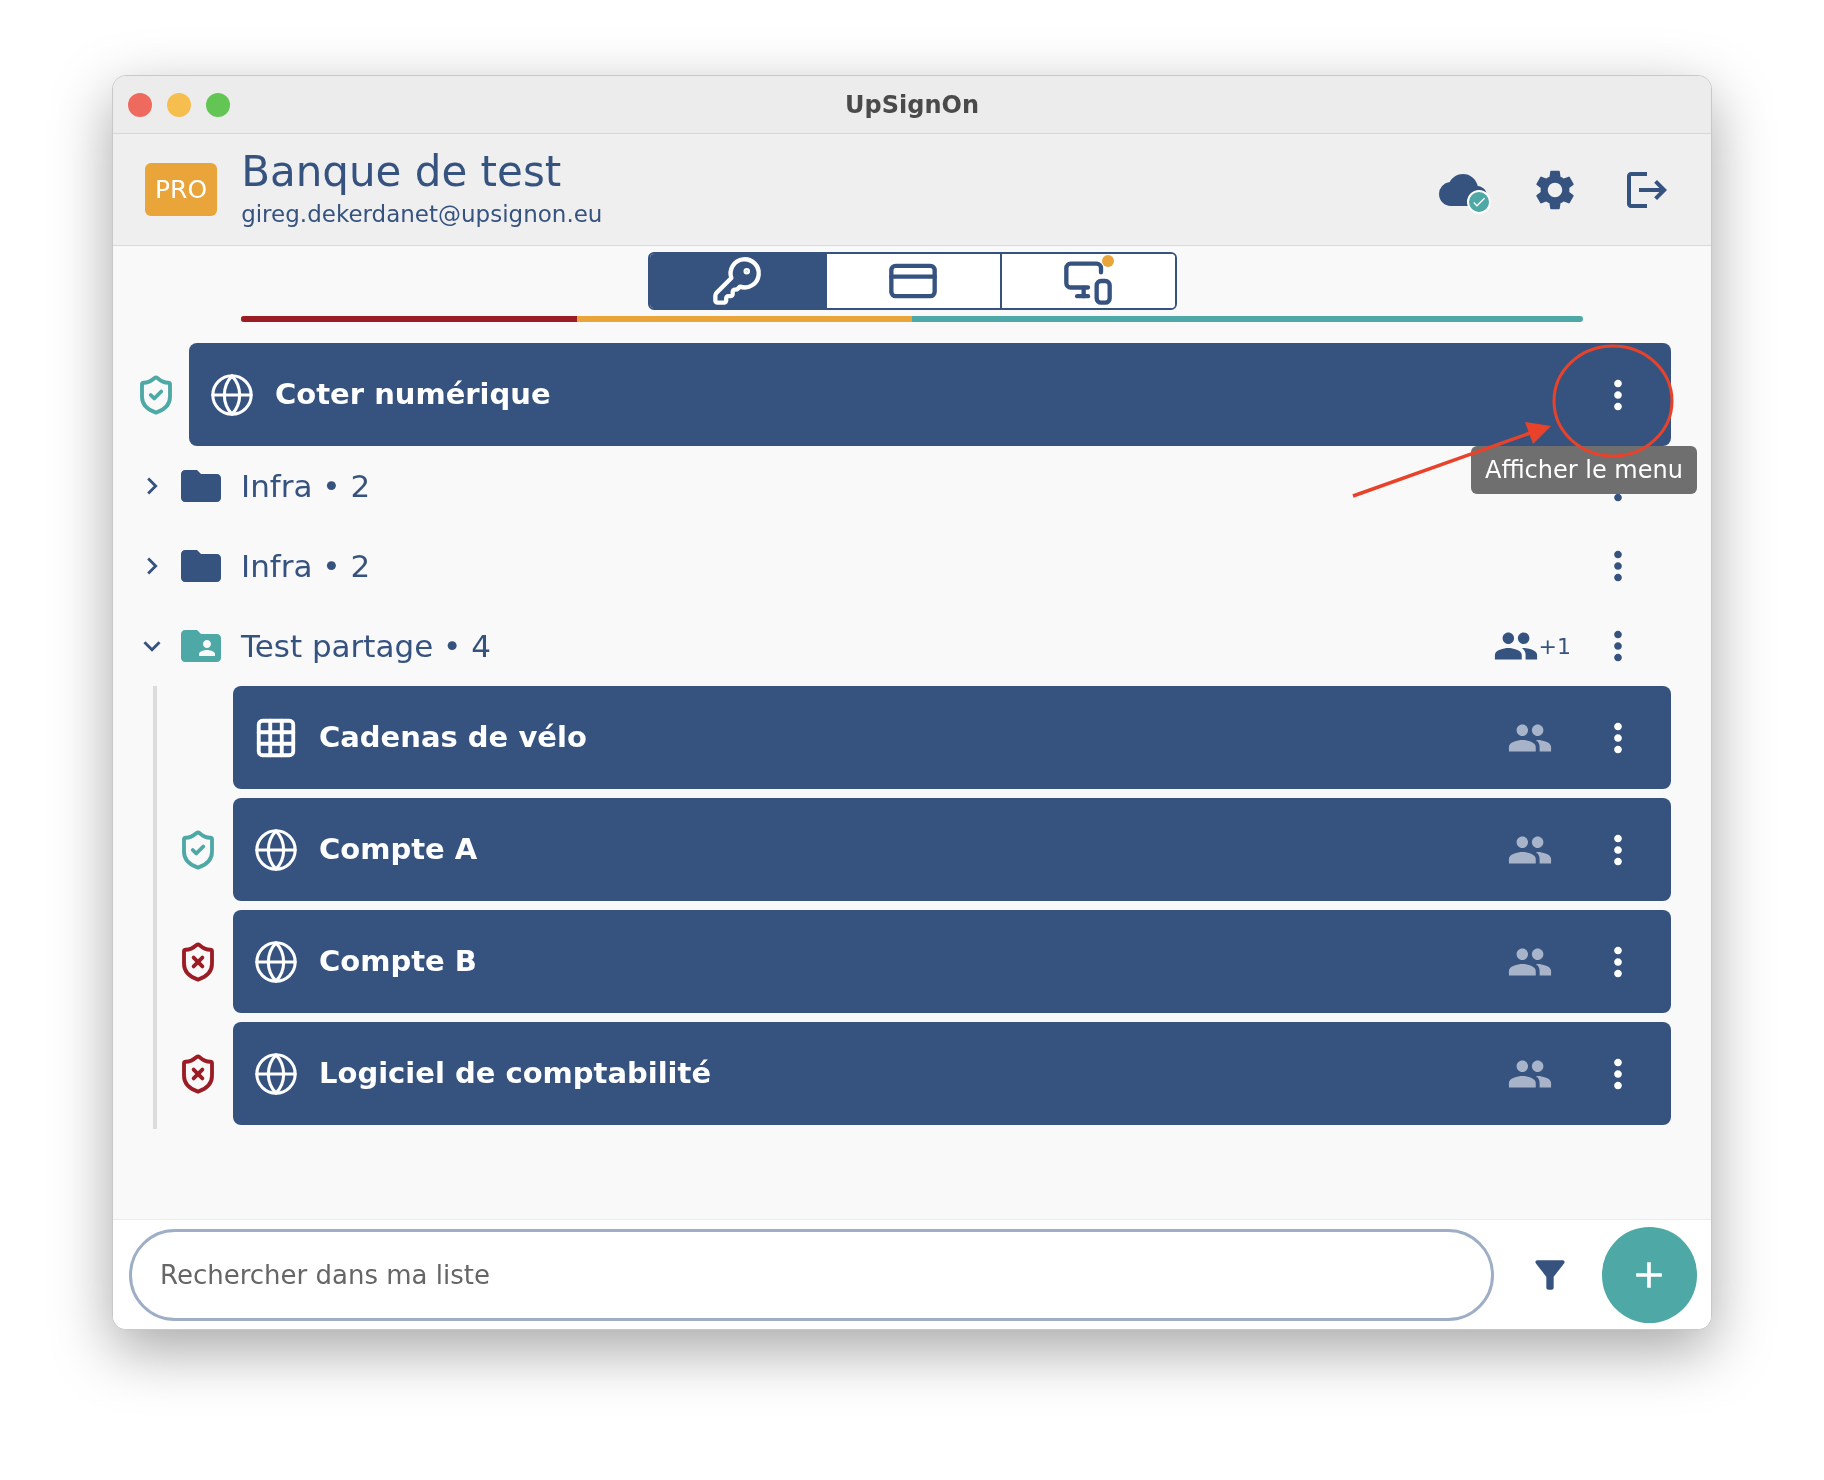 Image resolution: width=1824 pixels, height=1480 pixels. Describe the element at coordinates (398, 961) in the screenshot. I see `entry-name: Compte B` at that location.